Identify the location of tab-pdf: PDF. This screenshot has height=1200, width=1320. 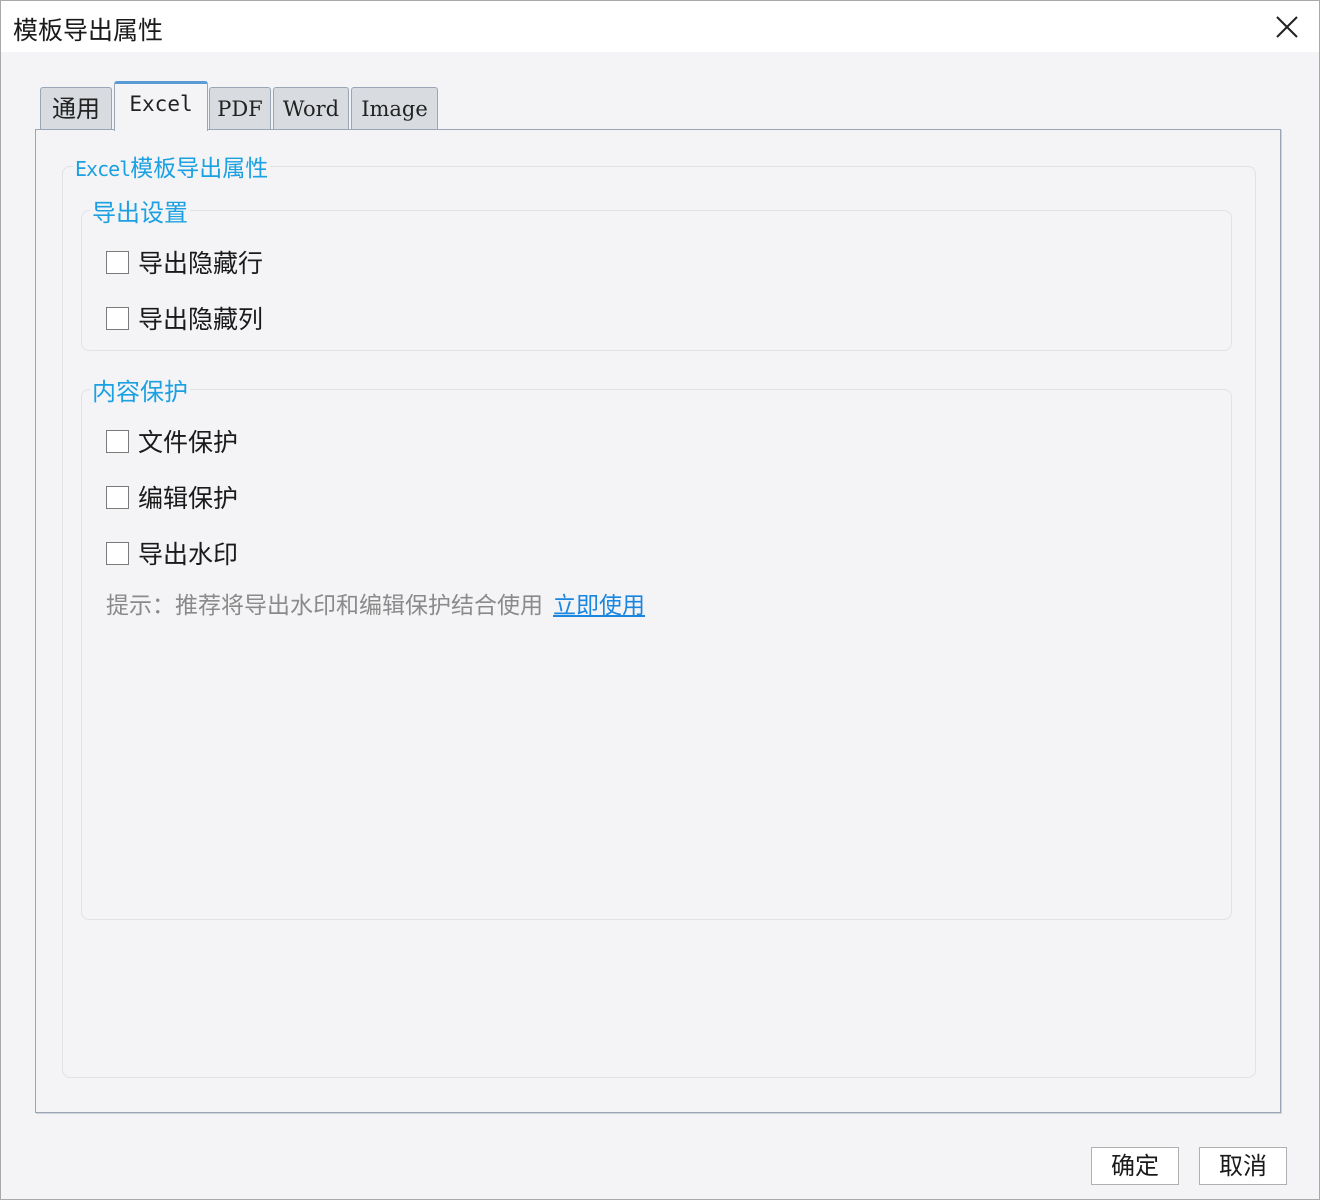
(240, 108).